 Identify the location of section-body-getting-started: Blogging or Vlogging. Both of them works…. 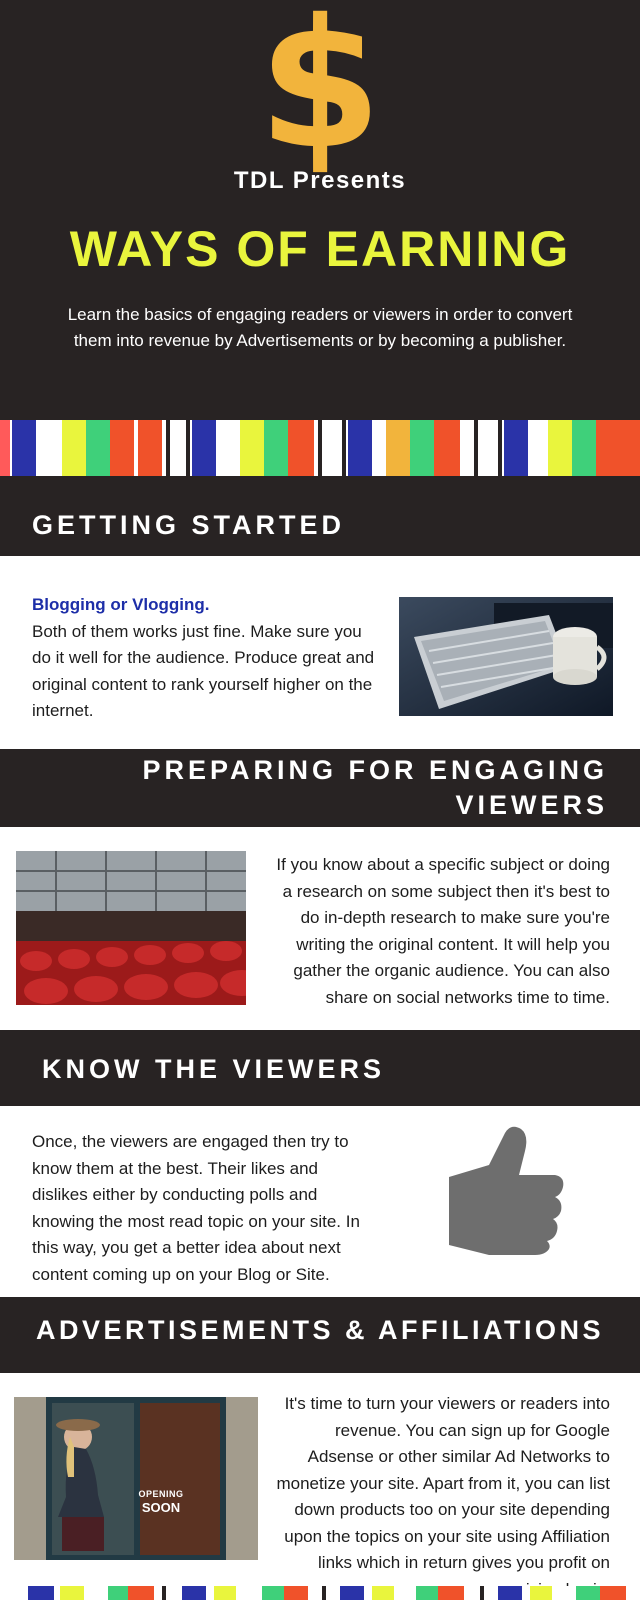
(204, 658).